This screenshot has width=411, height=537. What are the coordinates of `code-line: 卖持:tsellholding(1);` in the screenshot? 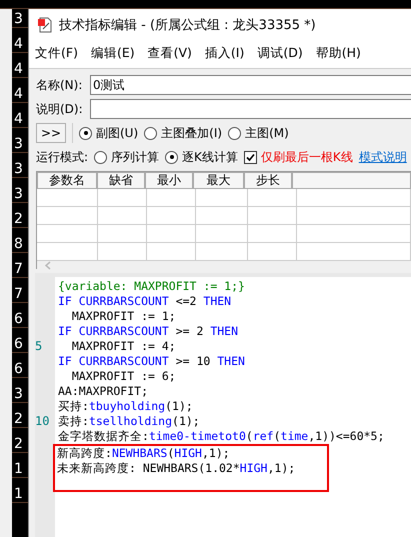 It's located at (129, 421).